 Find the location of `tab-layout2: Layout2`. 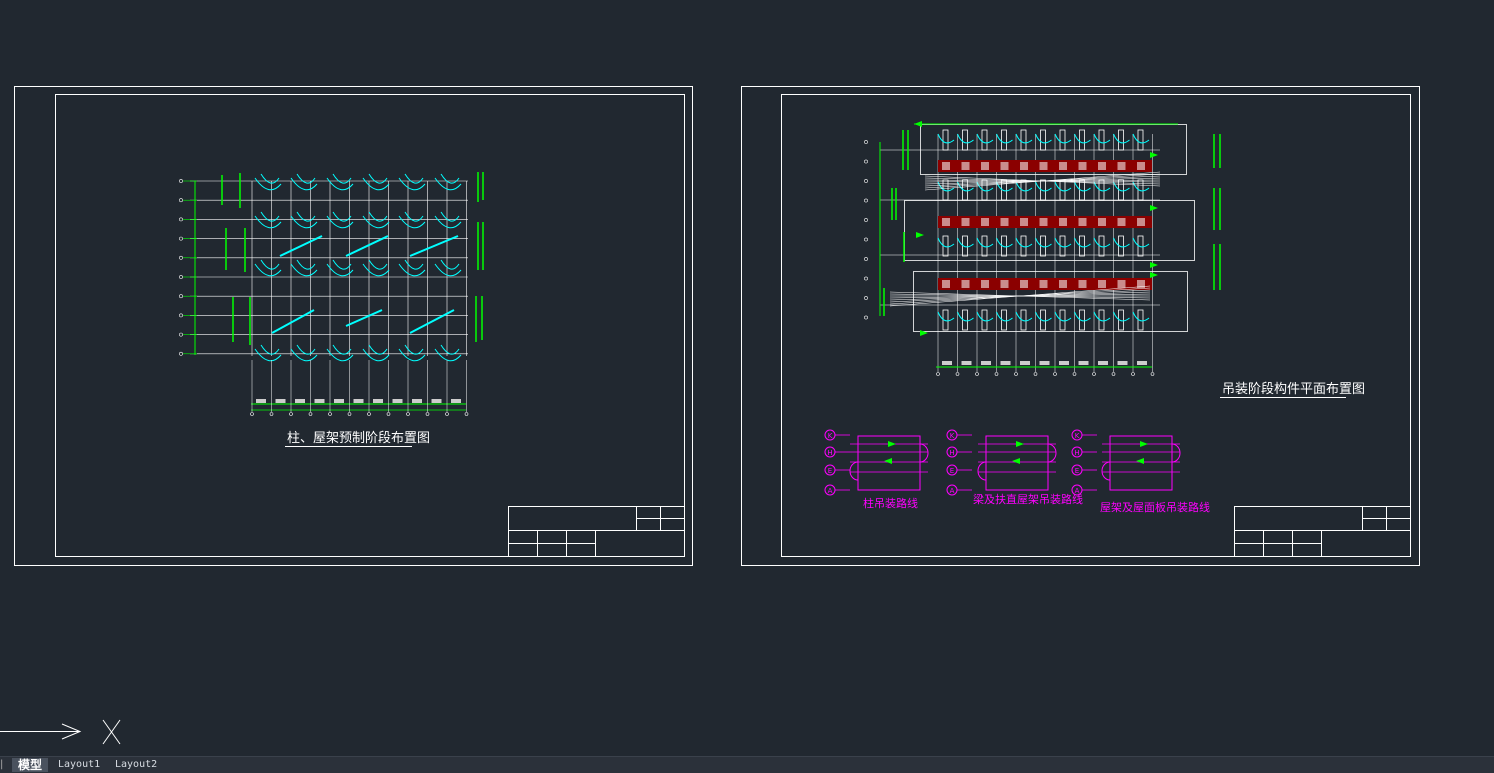

tab-layout2: Layout2 is located at coordinates (136, 765).